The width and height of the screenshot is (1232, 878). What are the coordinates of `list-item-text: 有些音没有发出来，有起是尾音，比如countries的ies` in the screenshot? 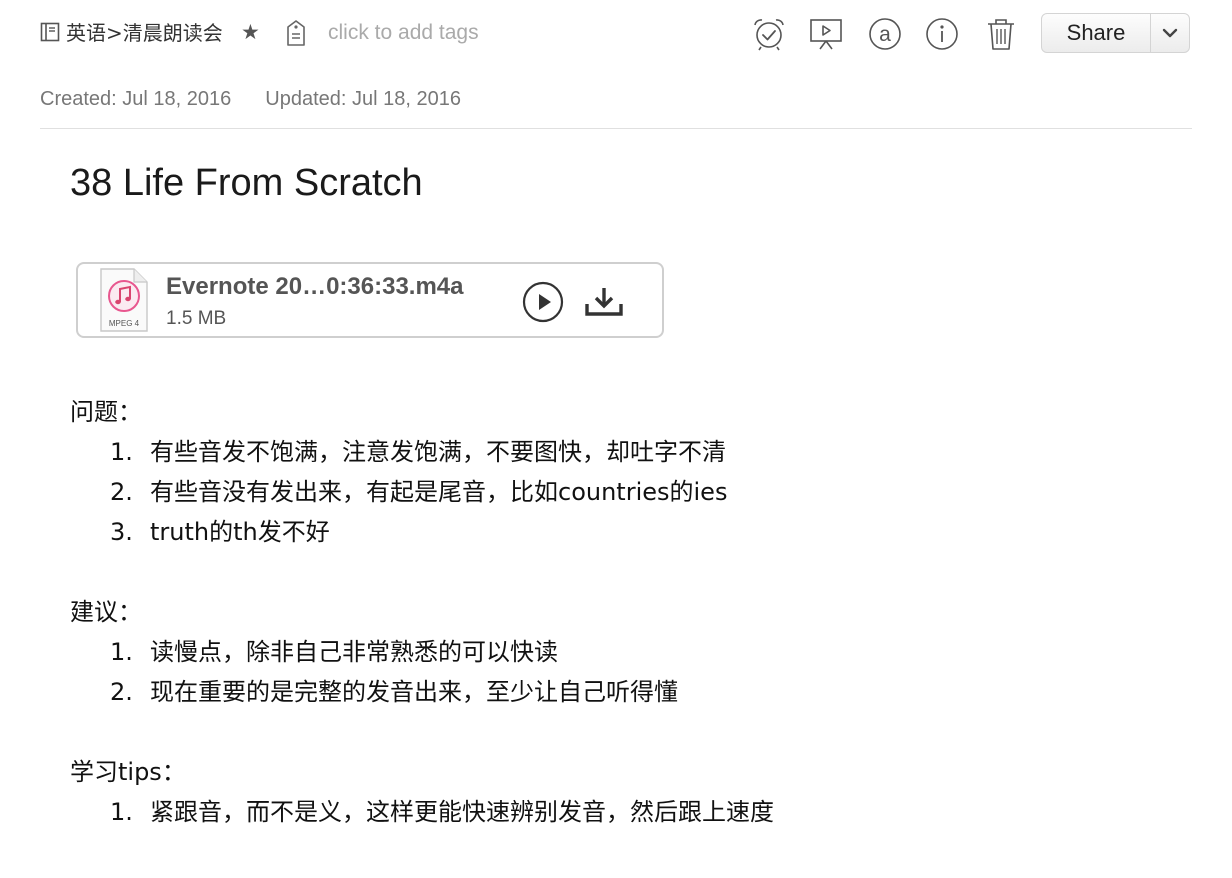 It's located at (439, 492).